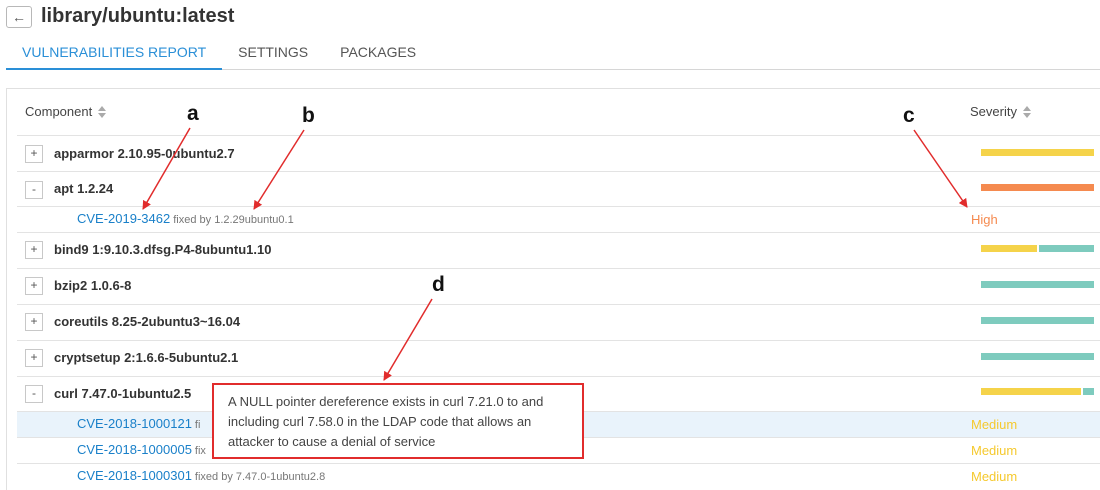 Image resolution: width=1100 pixels, height=490 pixels. Describe the element at coordinates (59, 111) in the screenshot. I see `component-header-label: Component` at that location.